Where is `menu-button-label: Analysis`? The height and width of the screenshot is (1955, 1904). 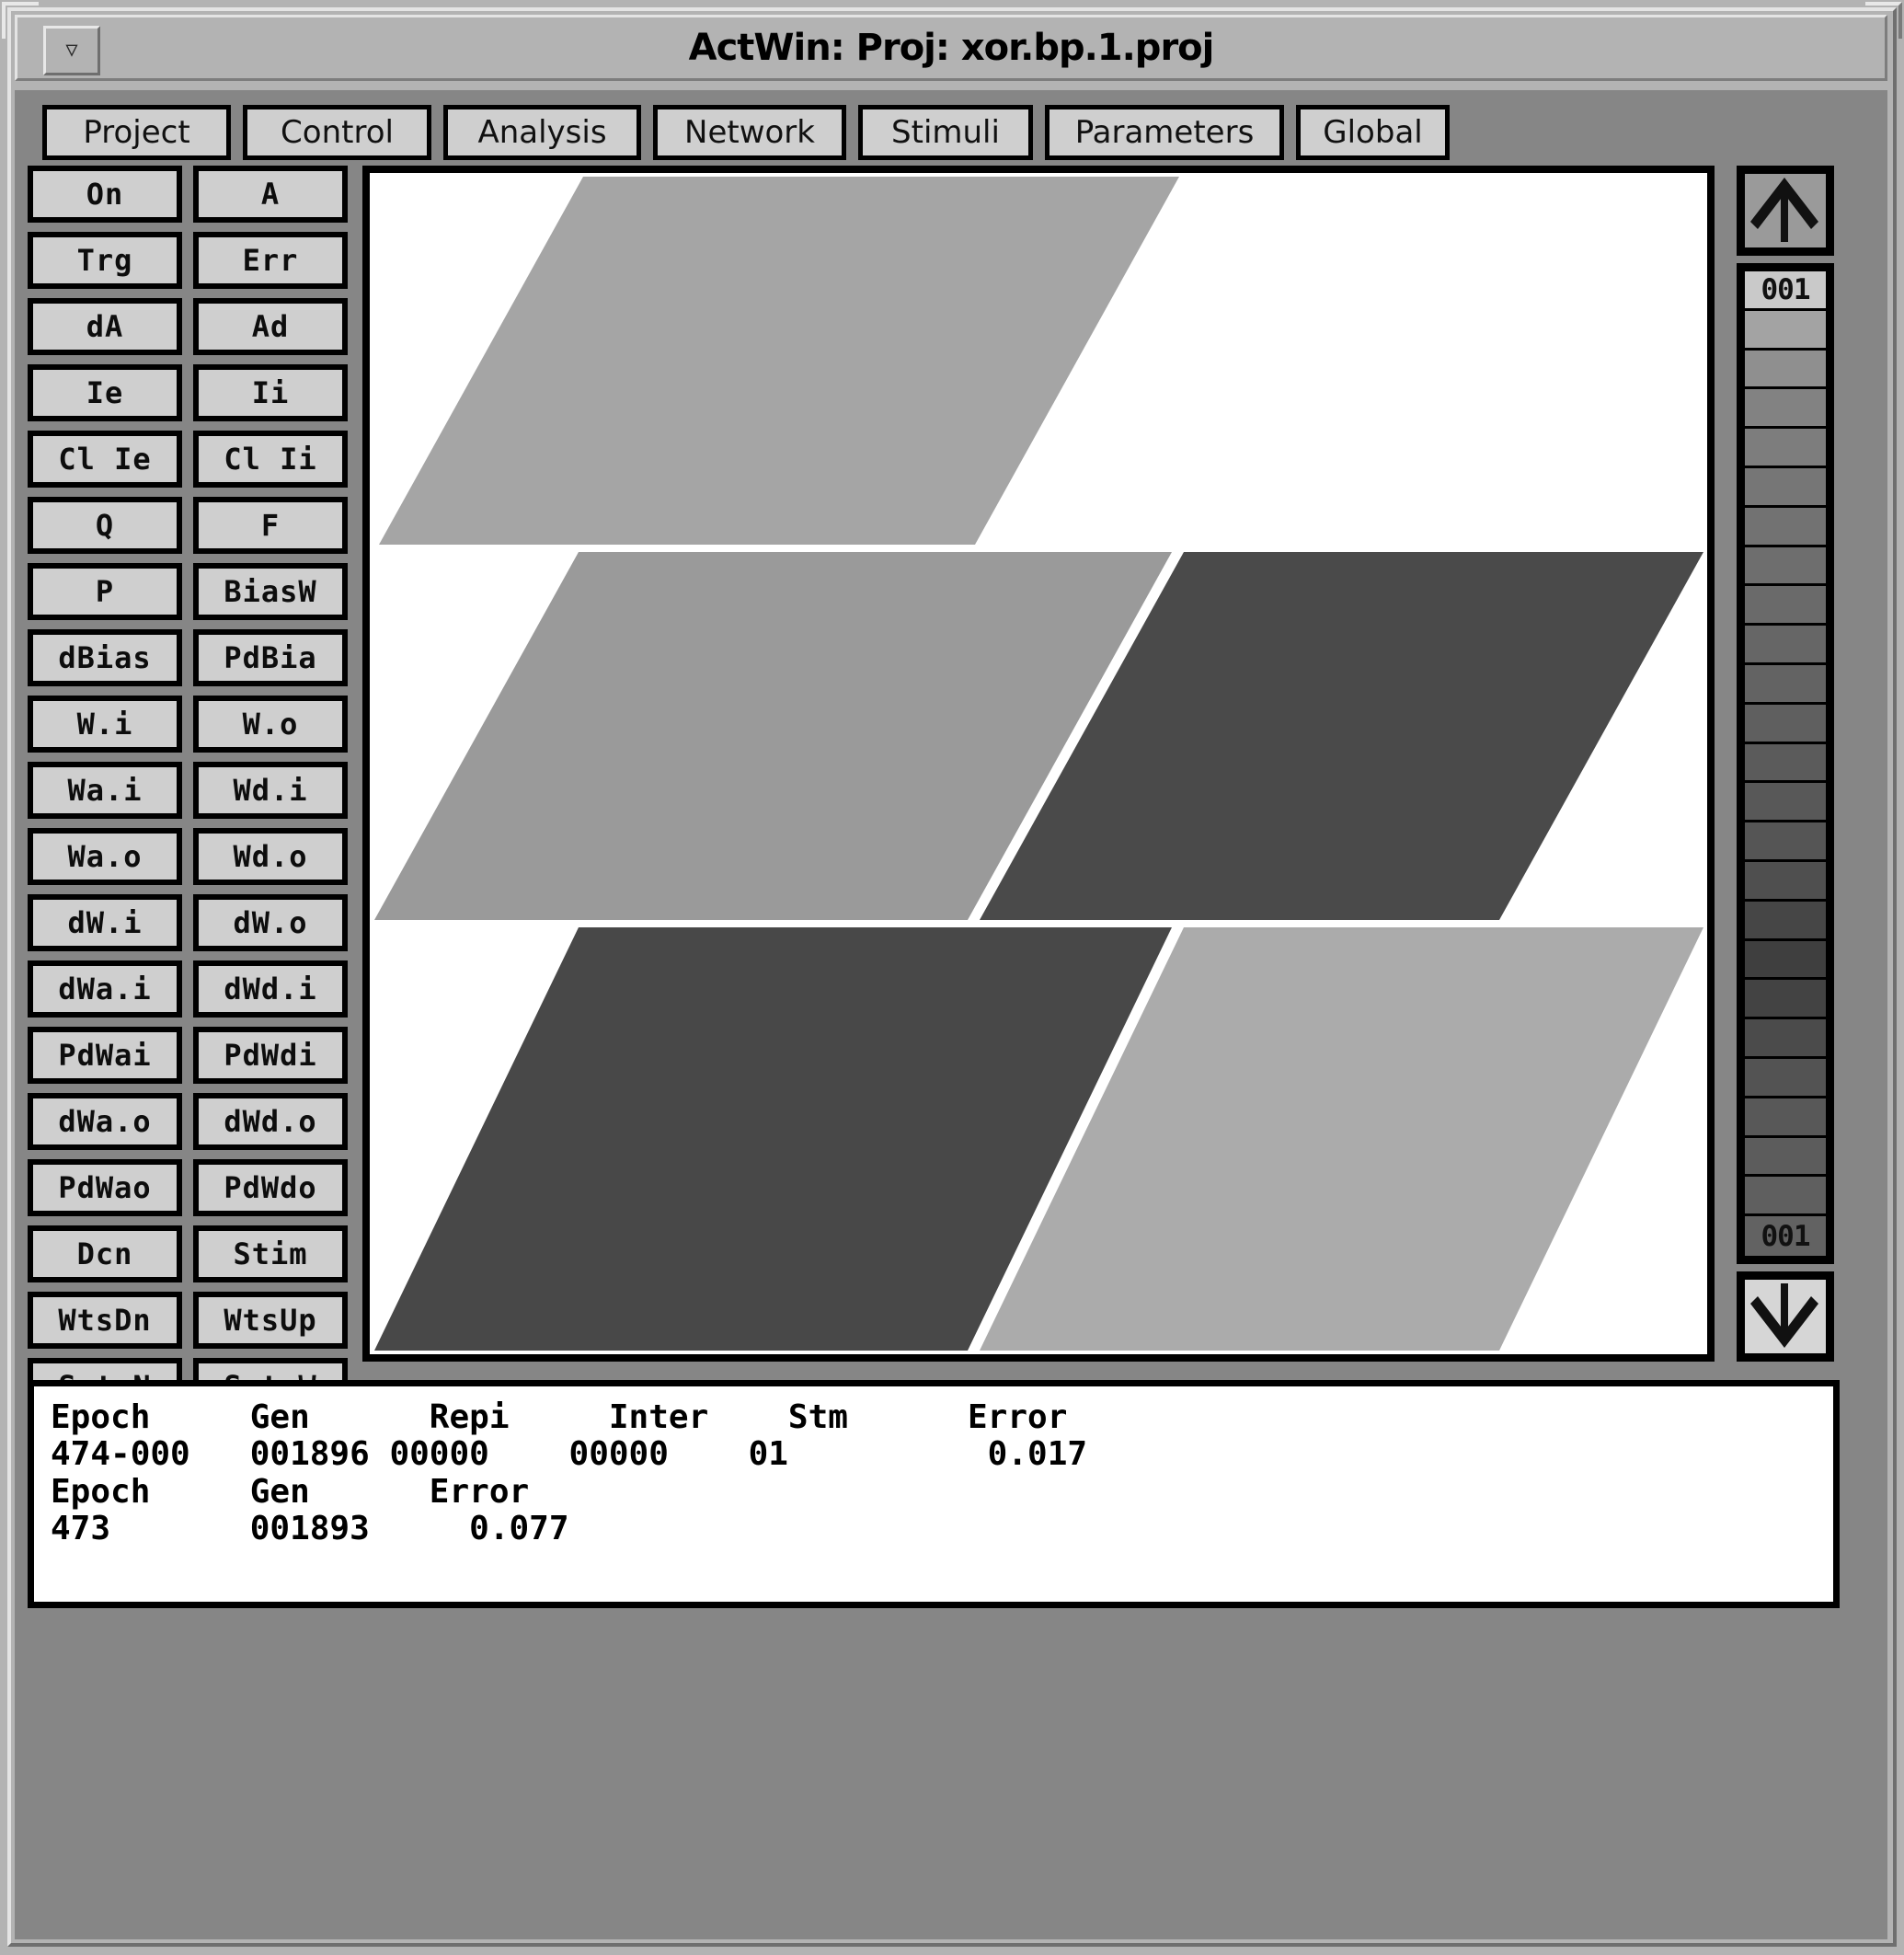
menu-button-label: Analysis is located at coordinates (542, 132).